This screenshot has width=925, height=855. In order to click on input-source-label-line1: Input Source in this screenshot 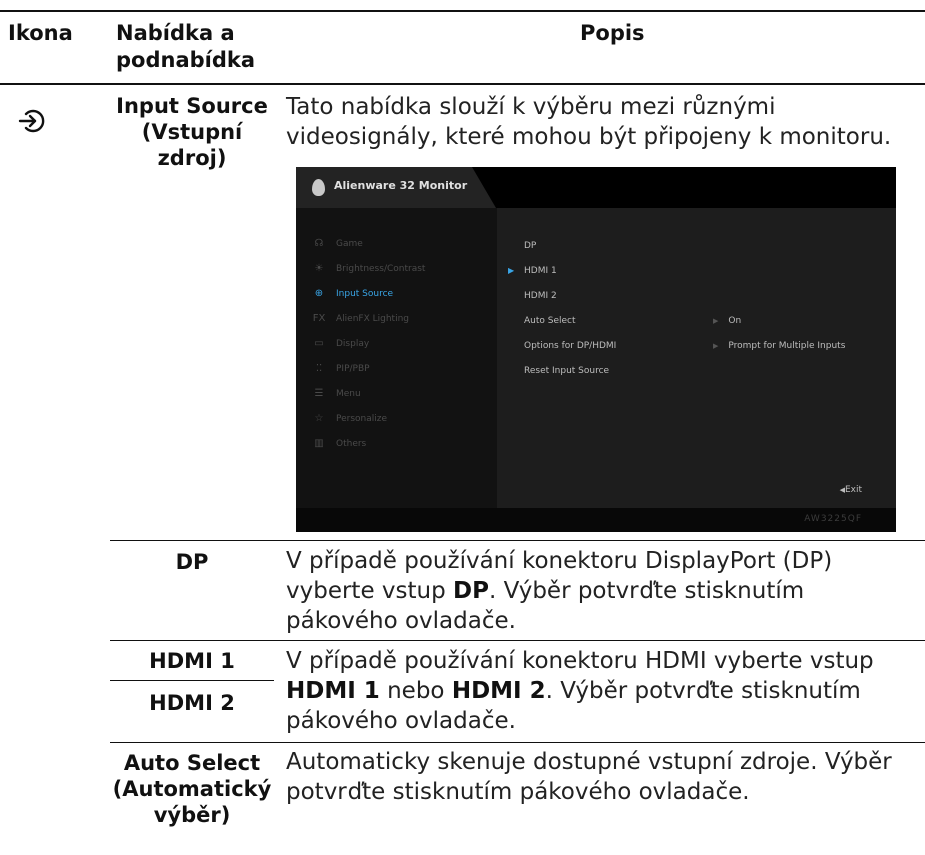, I will do `click(192, 106)`.